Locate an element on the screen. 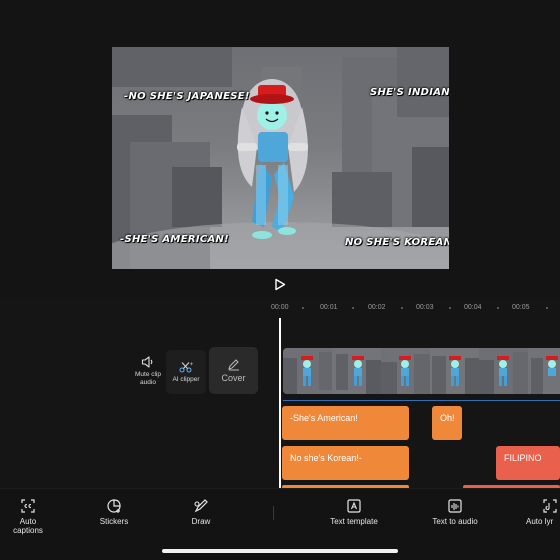 This screenshot has height=560, width=560. ai-clipper-label: AI clipper is located at coordinates (186, 379).